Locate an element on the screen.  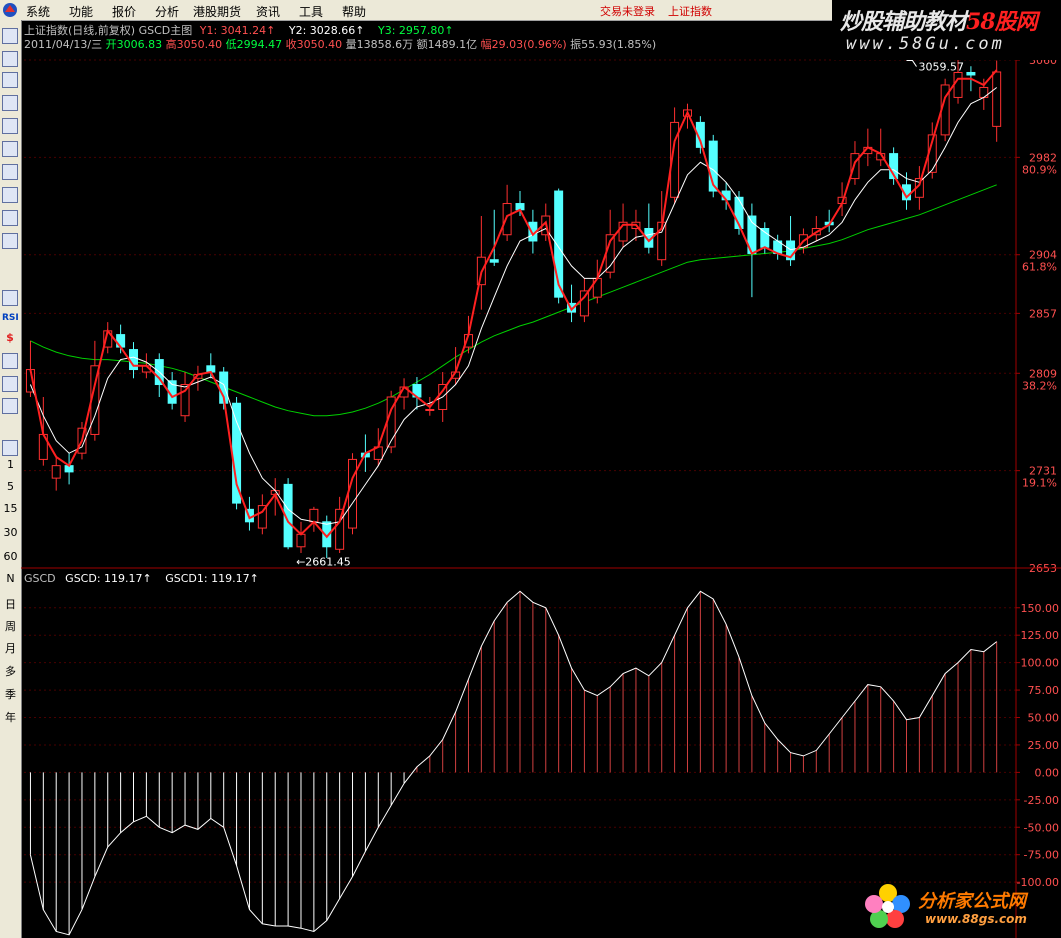
indicator-tick-label: 75.00 is located at coordinates (1044, 690).